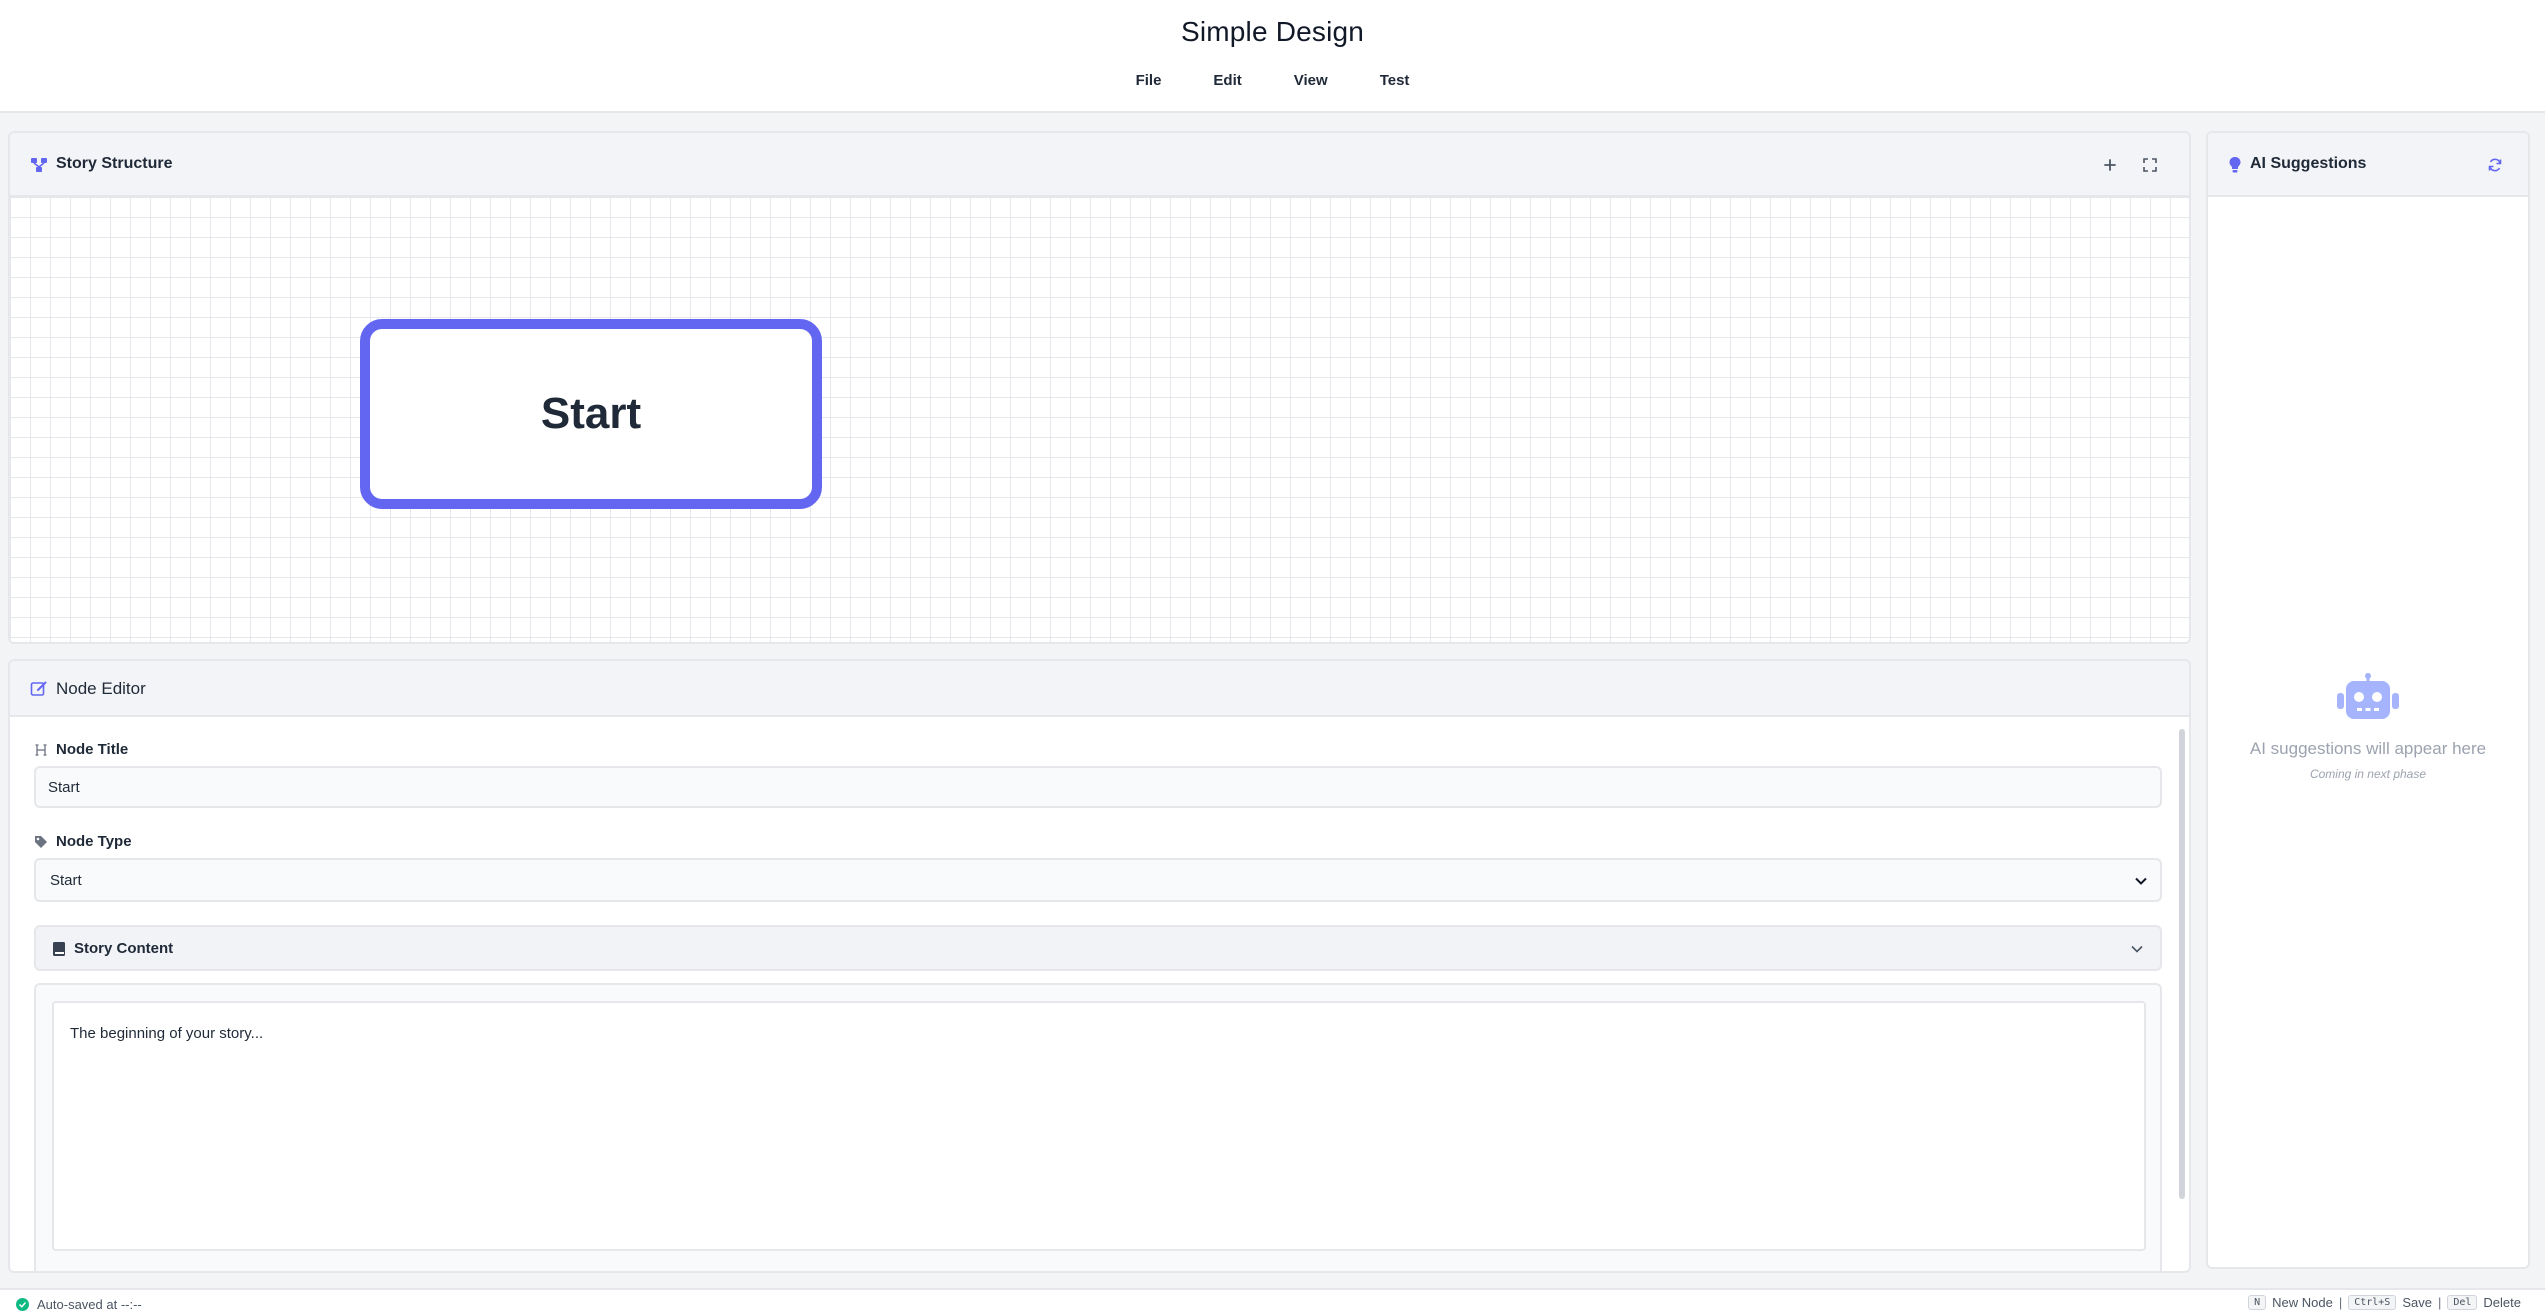  I want to click on refresh-suggestions-button, so click(2495, 165).